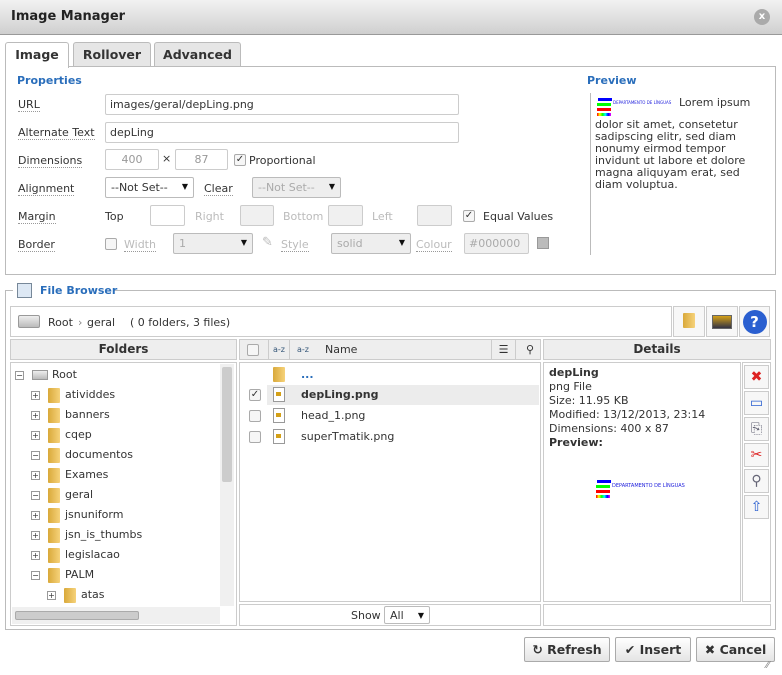 The image size is (782, 675). What do you see at coordinates (303, 349) in the screenshot?
I see `sort-name-icon: a-z` at bounding box center [303, 349].